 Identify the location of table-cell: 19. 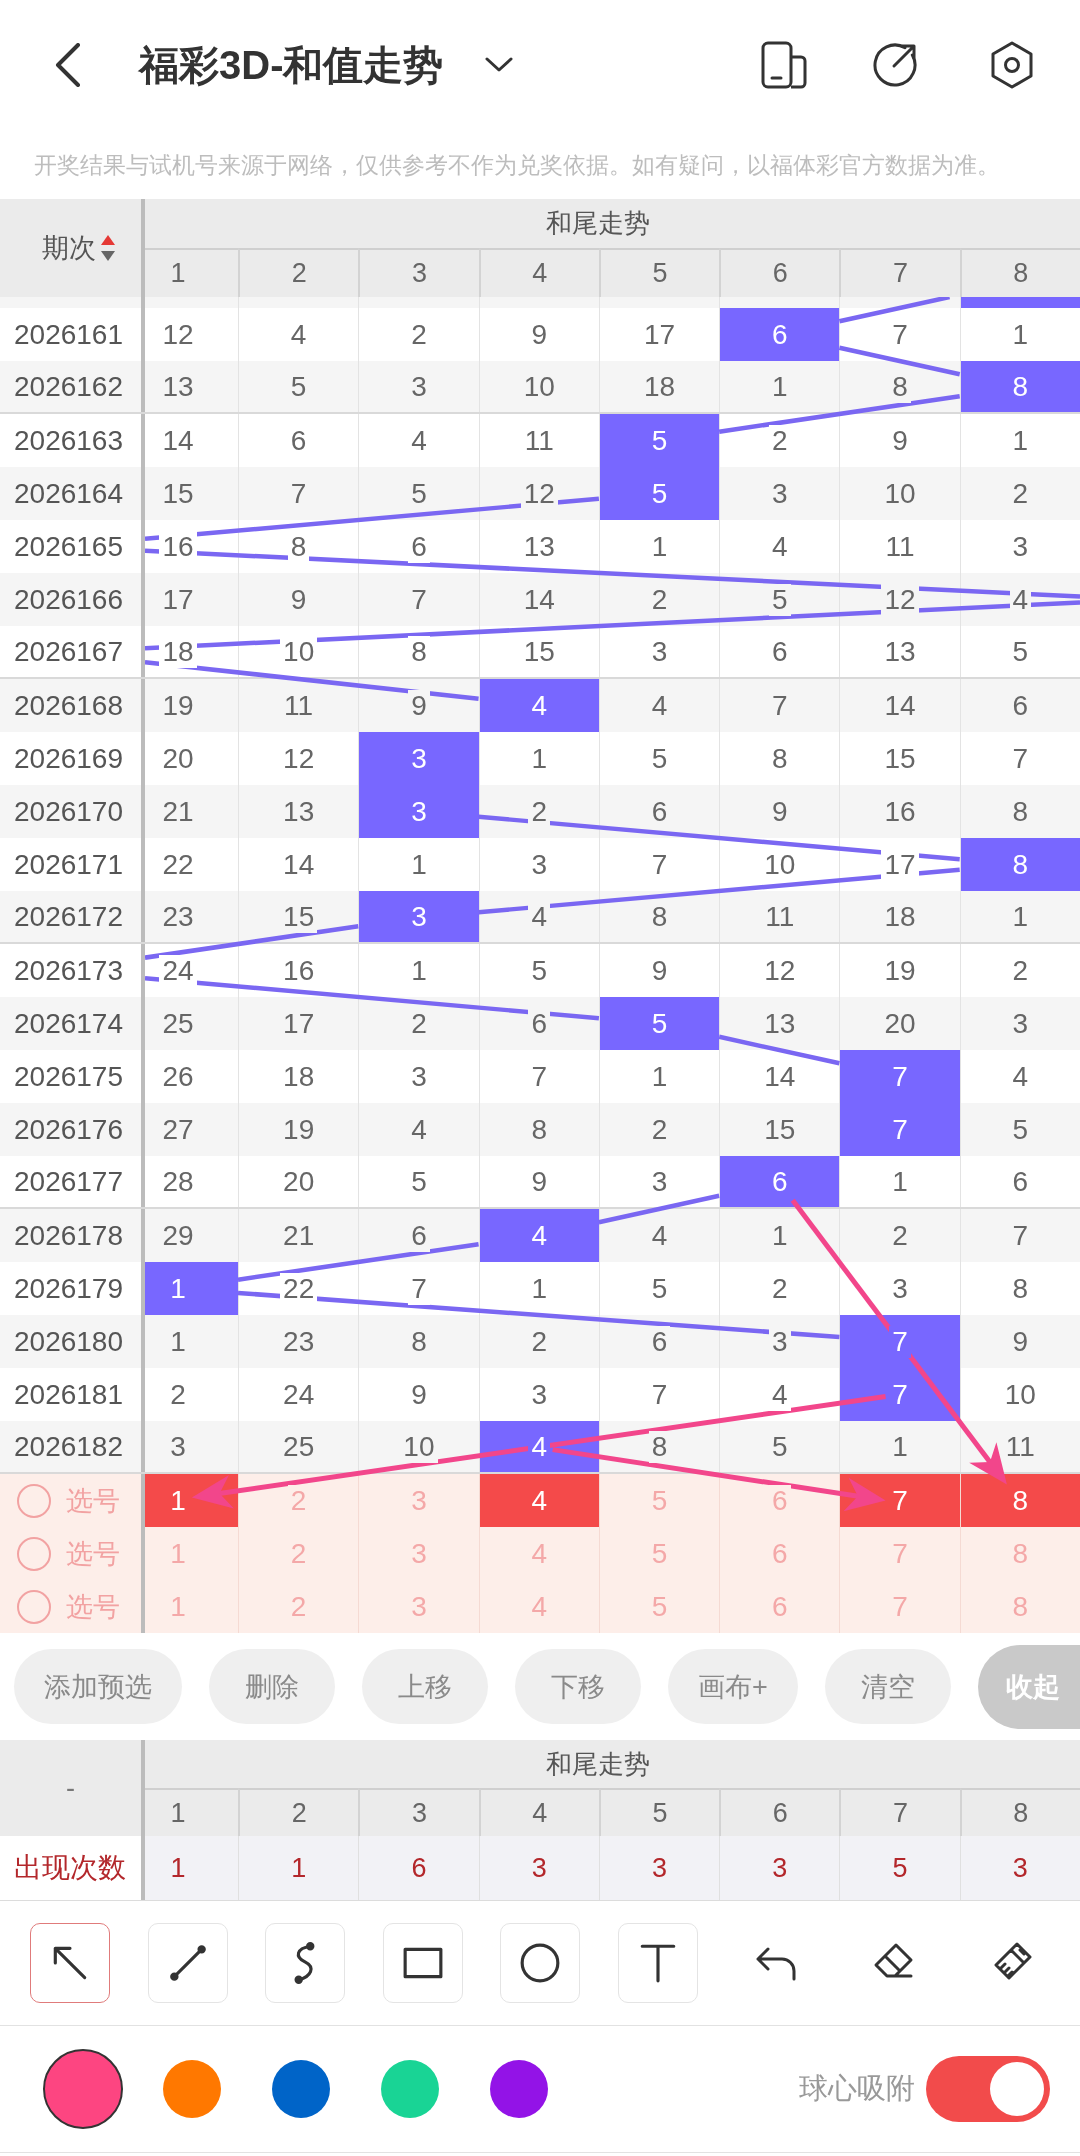
(191, 705).